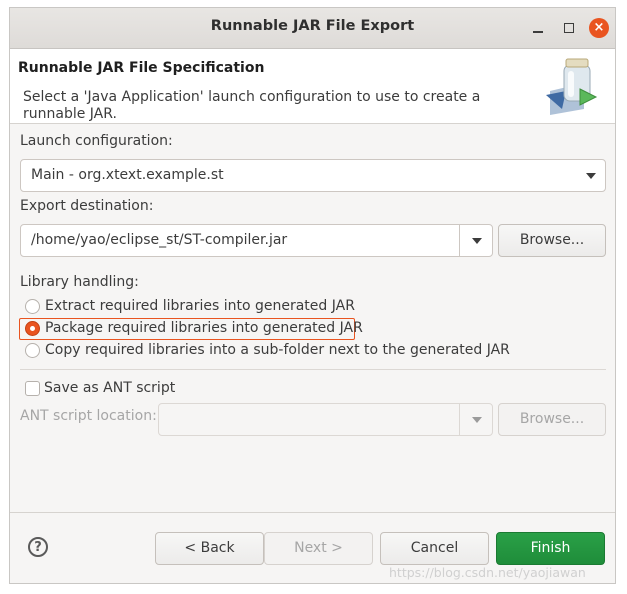 The image size is (627, 594). Describe the element at coordinates (127, 175) in the screenshot. I see `launch-config-value: Main - org.xtext.example.st` at that location.